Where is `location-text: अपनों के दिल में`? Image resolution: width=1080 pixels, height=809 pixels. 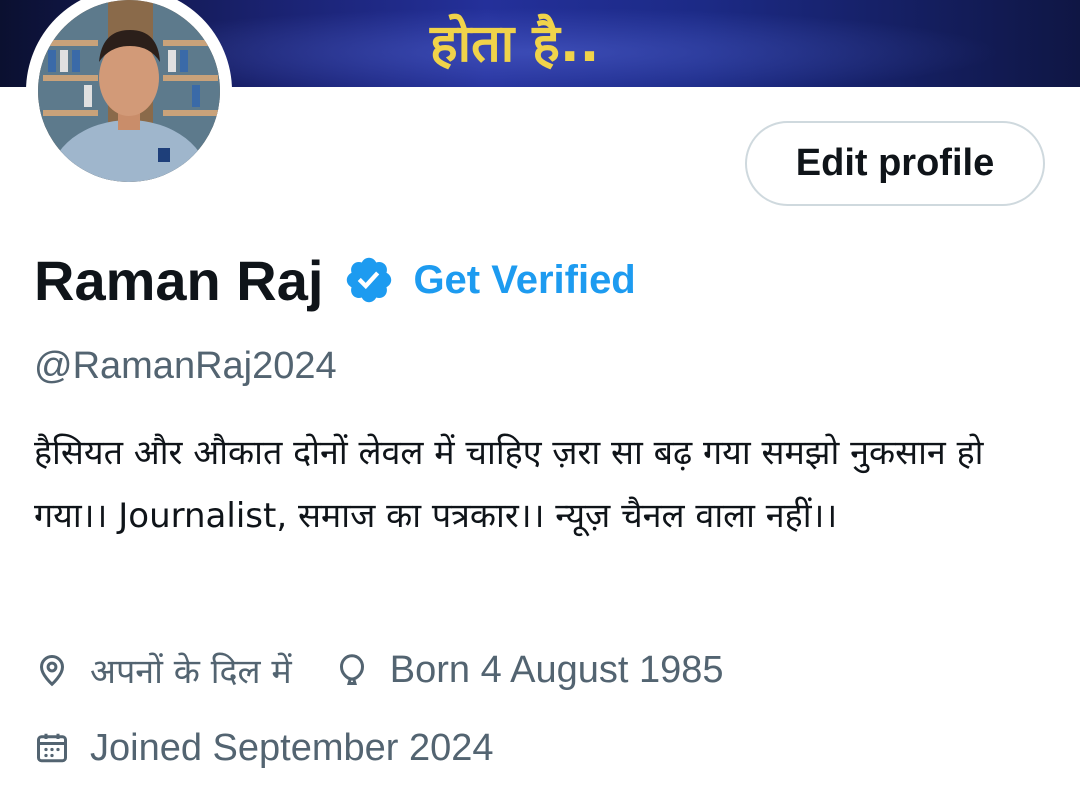 location-text: अपनों के दिल में is located at coordinates (191, 672).